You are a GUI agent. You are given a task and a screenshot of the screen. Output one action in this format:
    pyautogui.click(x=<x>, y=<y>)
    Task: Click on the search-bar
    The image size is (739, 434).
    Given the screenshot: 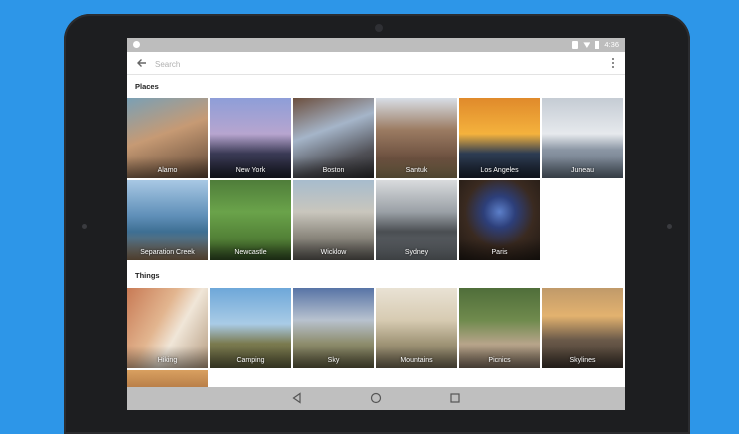 What is the action you would take?
    pyautogui.click(x=376, y=63)
    